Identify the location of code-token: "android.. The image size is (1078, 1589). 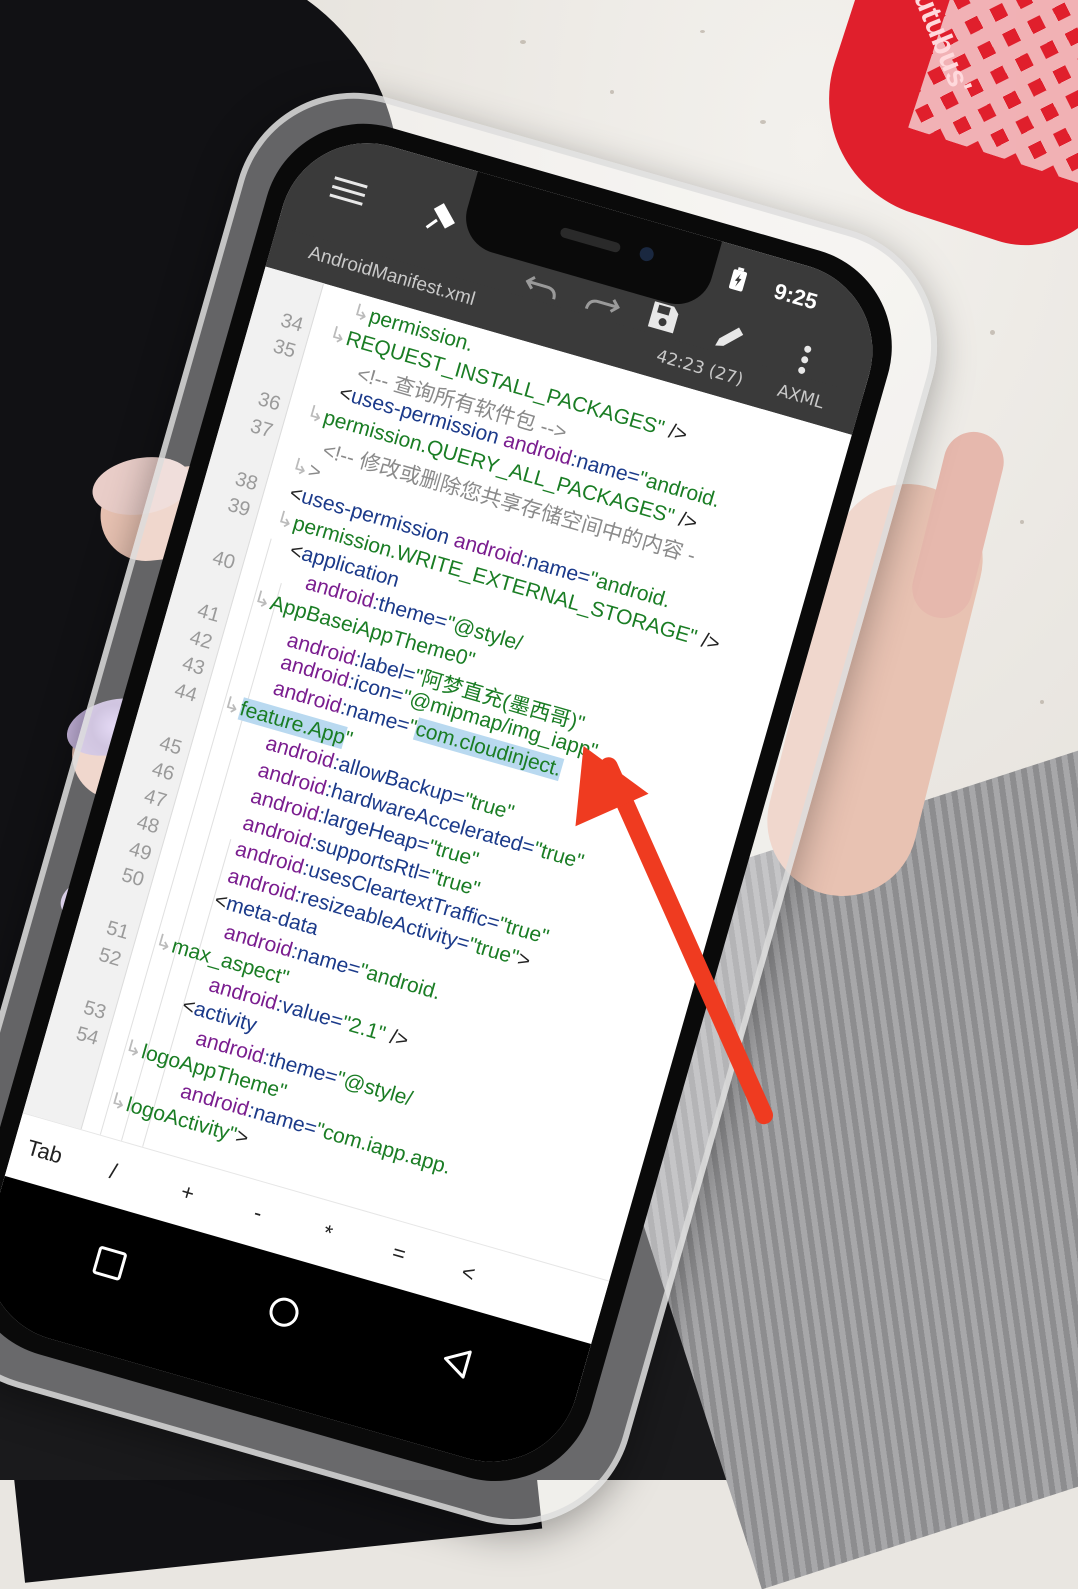
(400, 981).